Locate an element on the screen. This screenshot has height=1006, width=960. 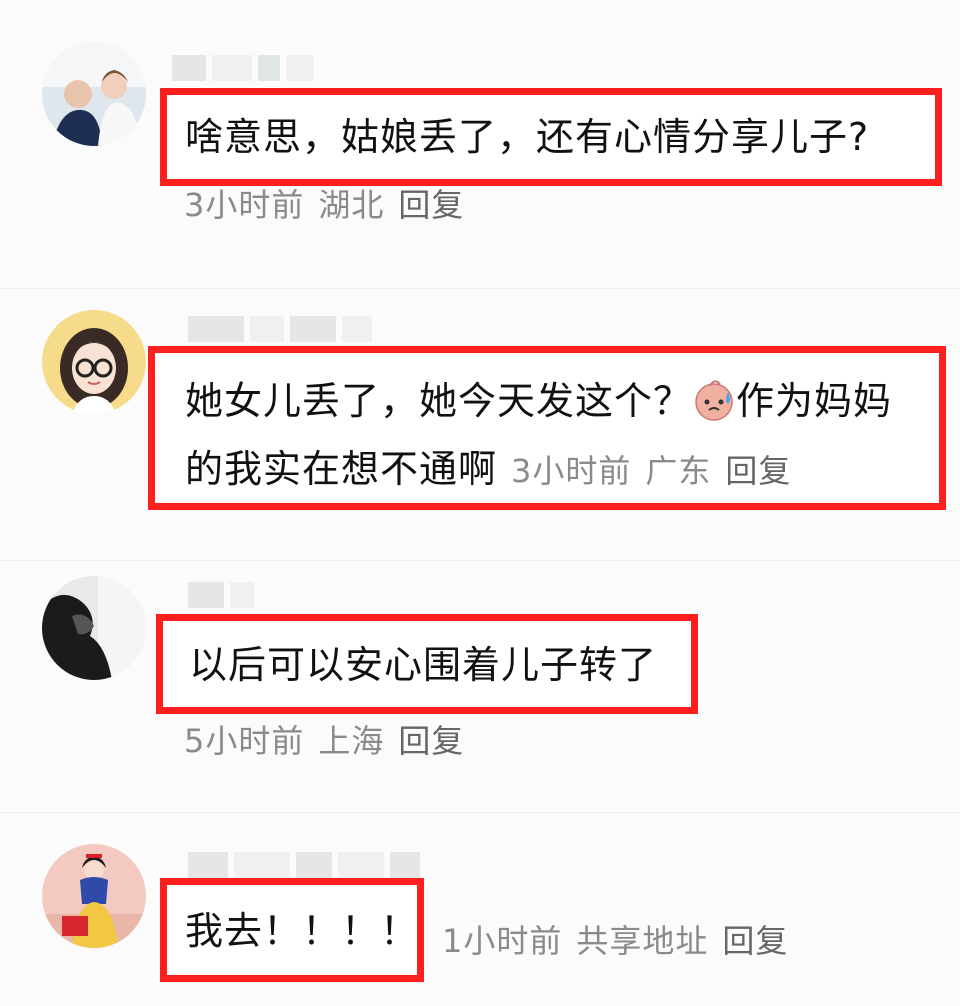
comment-text-part: 她女儿丢了，她今天发这个？ is located at coordinates (439, 401).